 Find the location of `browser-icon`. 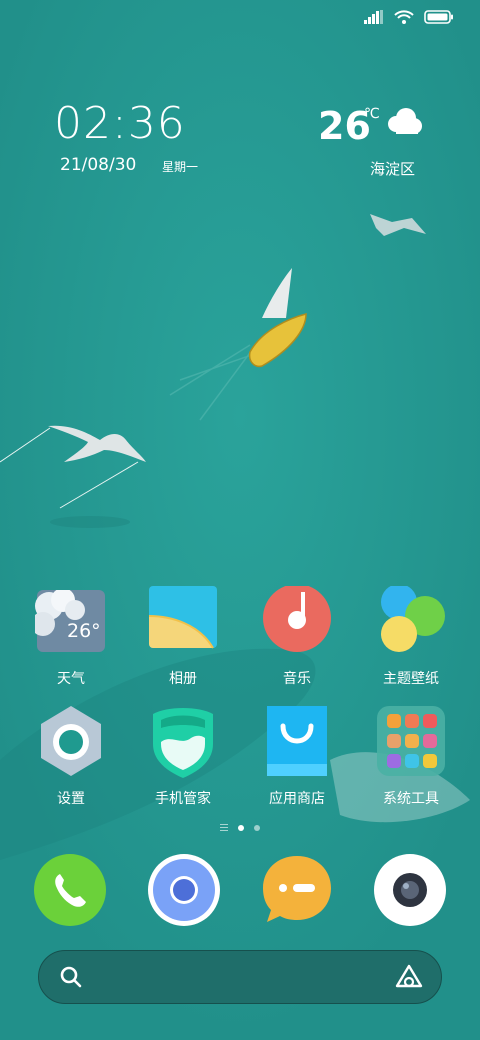

browser-icon is located at coordinates (184, 890).